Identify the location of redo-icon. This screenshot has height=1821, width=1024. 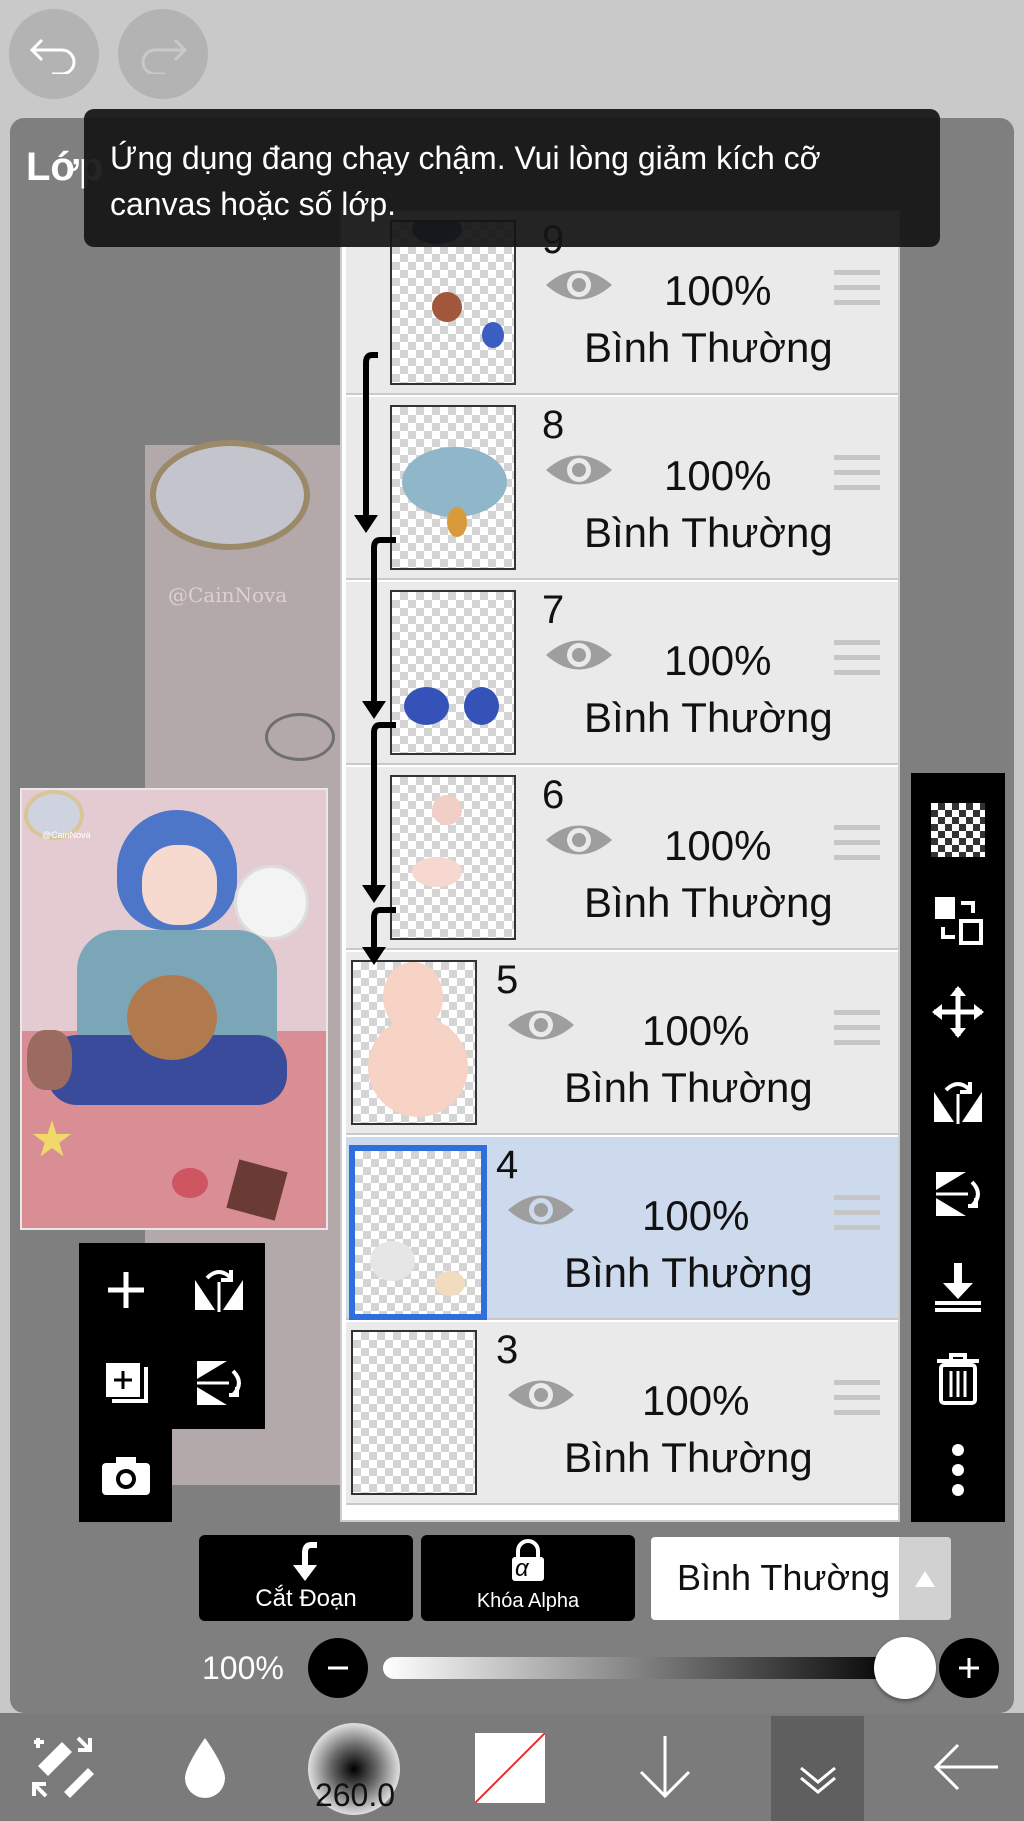
(164, 56).